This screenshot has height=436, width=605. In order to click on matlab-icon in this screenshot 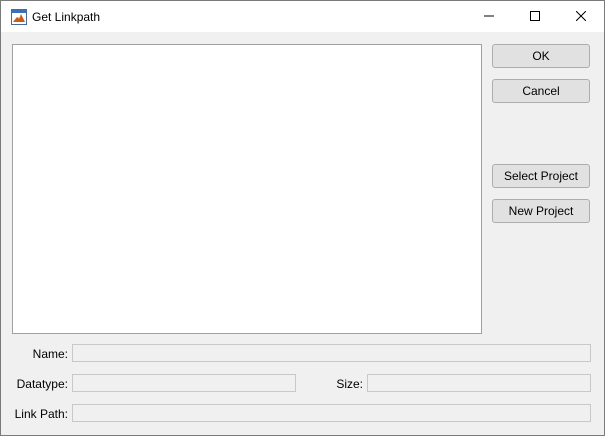, I will do `click(19, 17)`.